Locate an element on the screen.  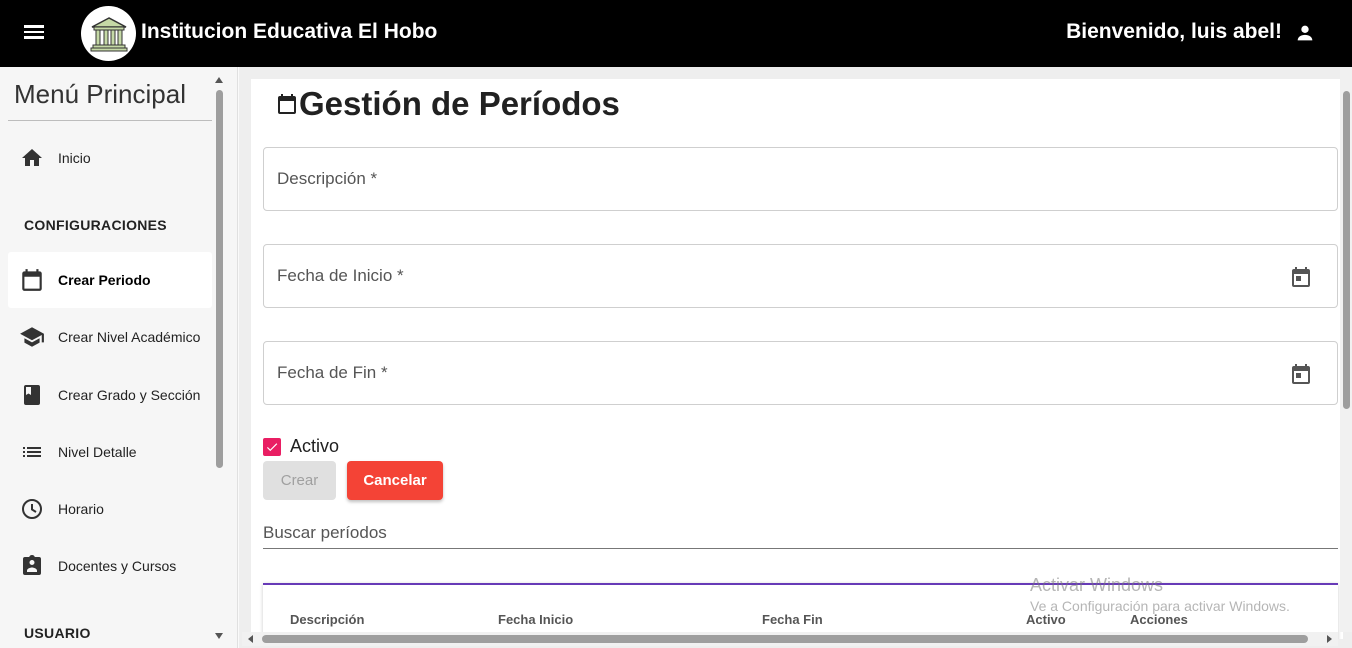
sidebar-item-crear-grado-seccion: Crear Grado y Sección is located at coordinates (110, 395).